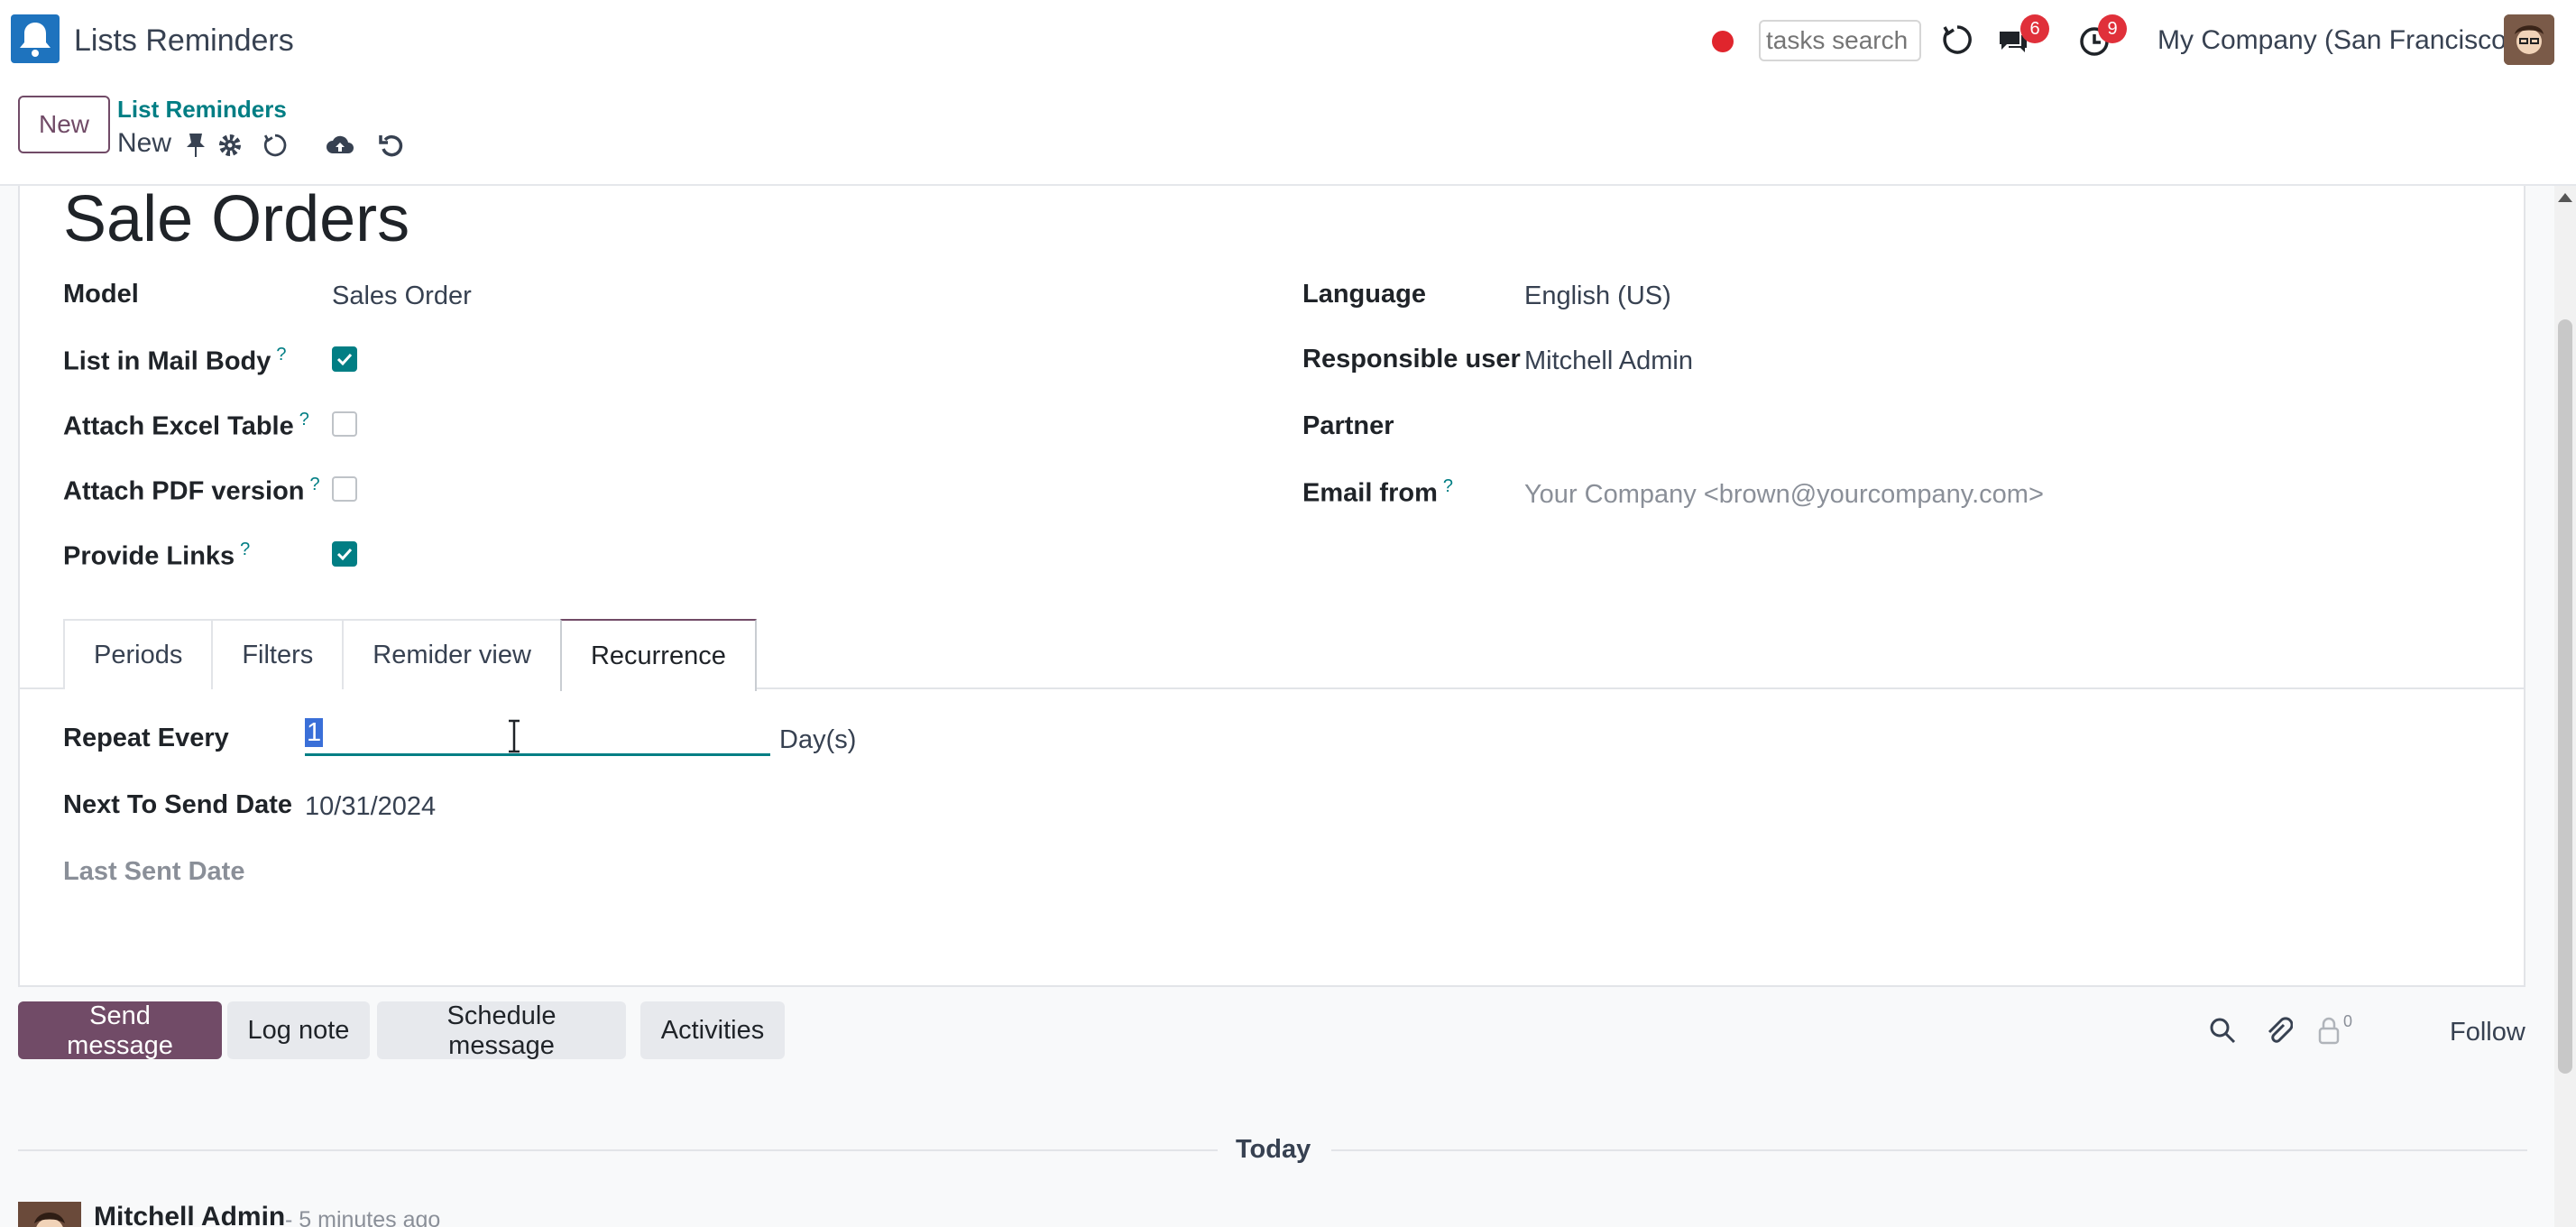 The width and height of the screenshot is (2576, 1227). Describe the element at coordinates (184, 41) in the screenshot. I see `app-title: Lists Reminders` at that location.